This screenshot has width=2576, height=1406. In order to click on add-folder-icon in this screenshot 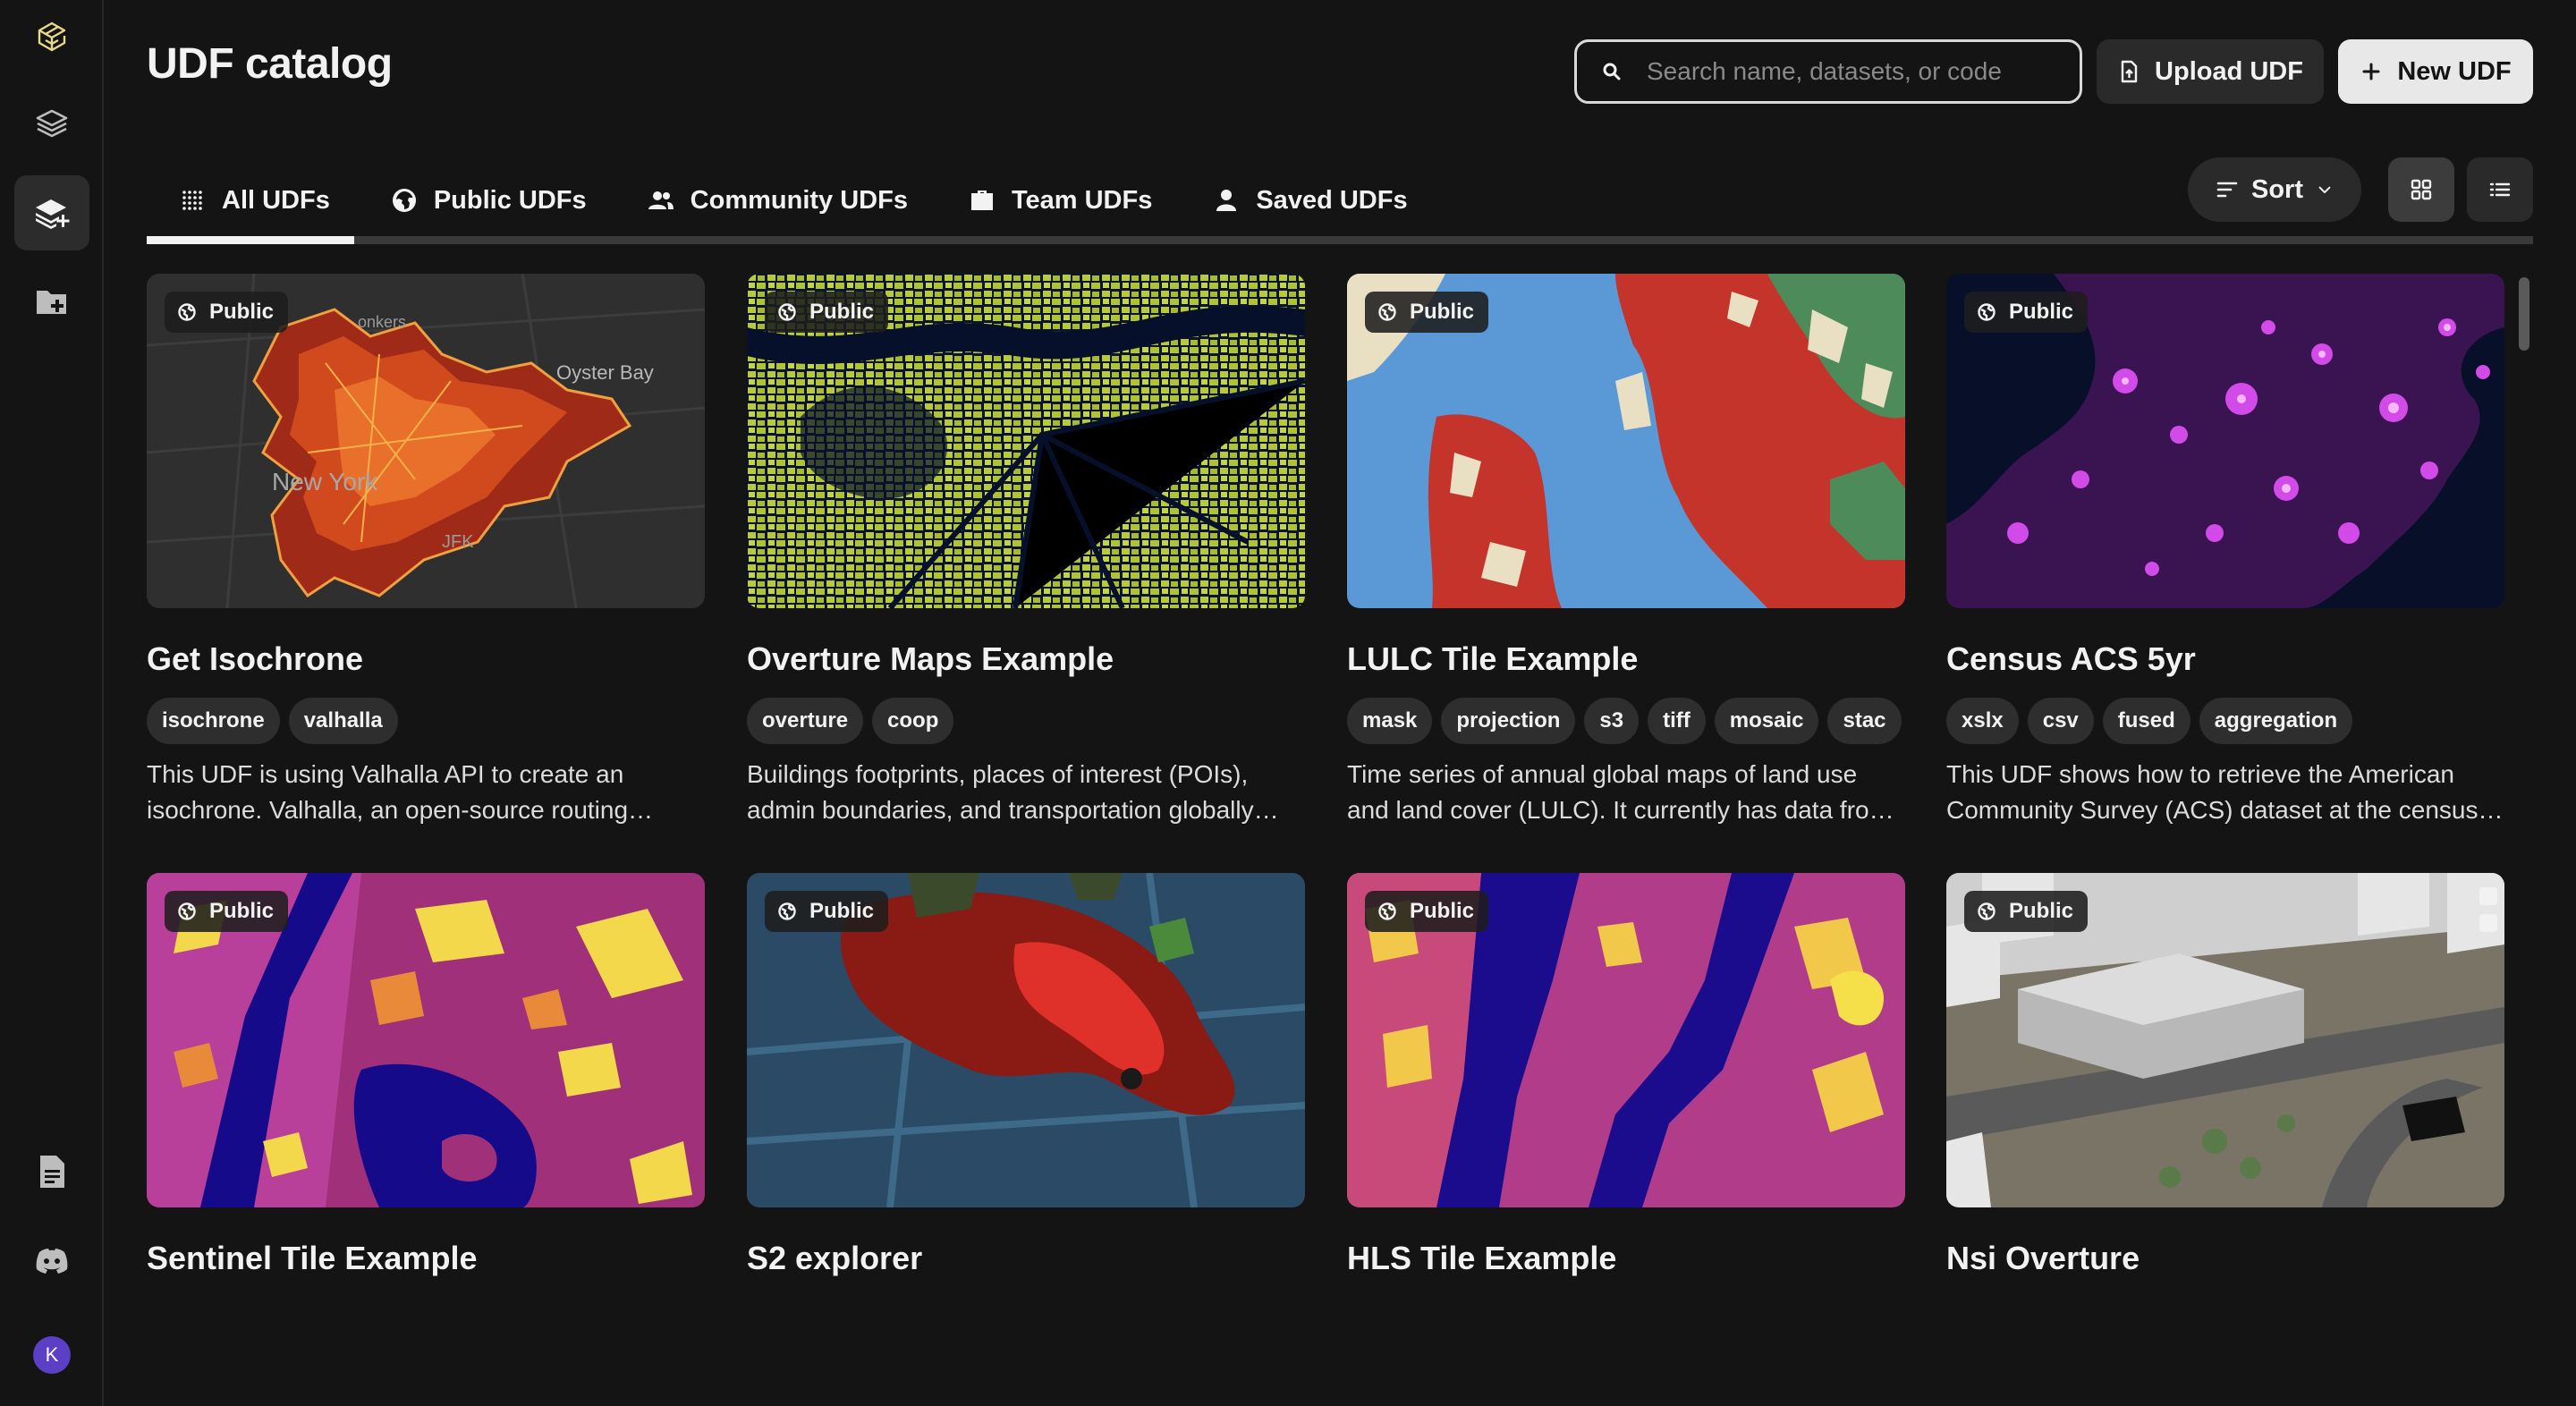, I will do `click(51, 303)`.